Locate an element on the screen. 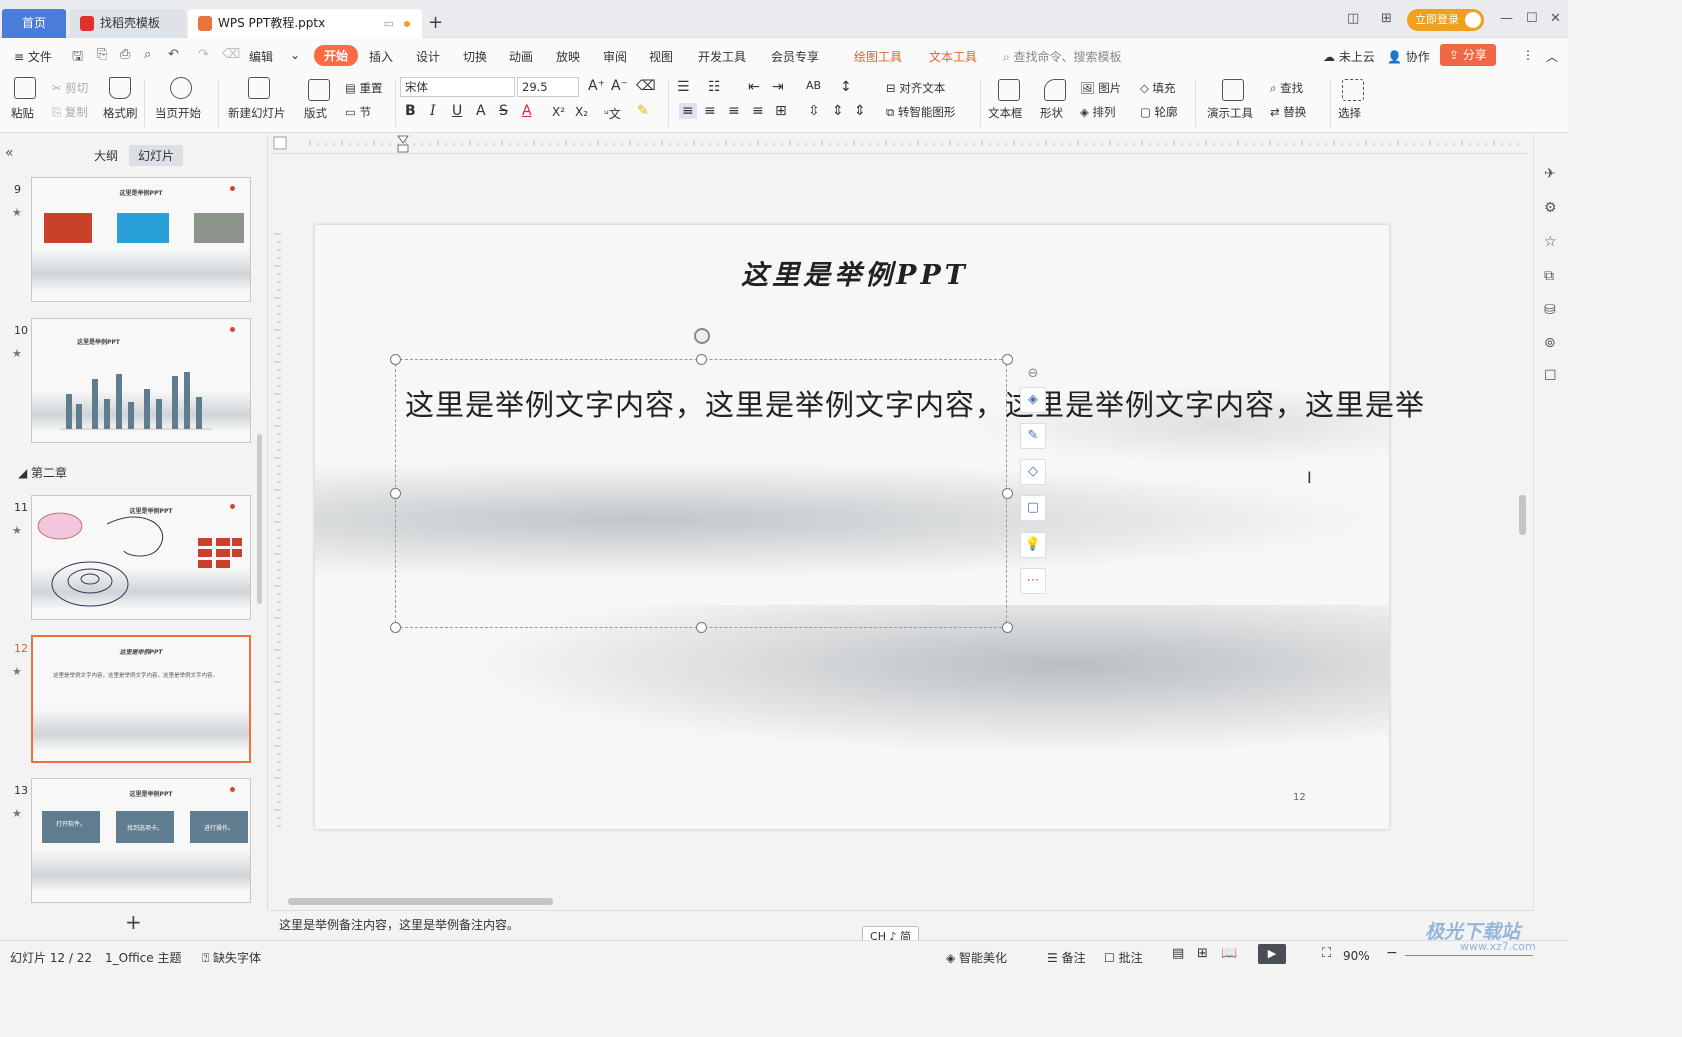  panel-scrollbar is located at coordinates (259, 519).